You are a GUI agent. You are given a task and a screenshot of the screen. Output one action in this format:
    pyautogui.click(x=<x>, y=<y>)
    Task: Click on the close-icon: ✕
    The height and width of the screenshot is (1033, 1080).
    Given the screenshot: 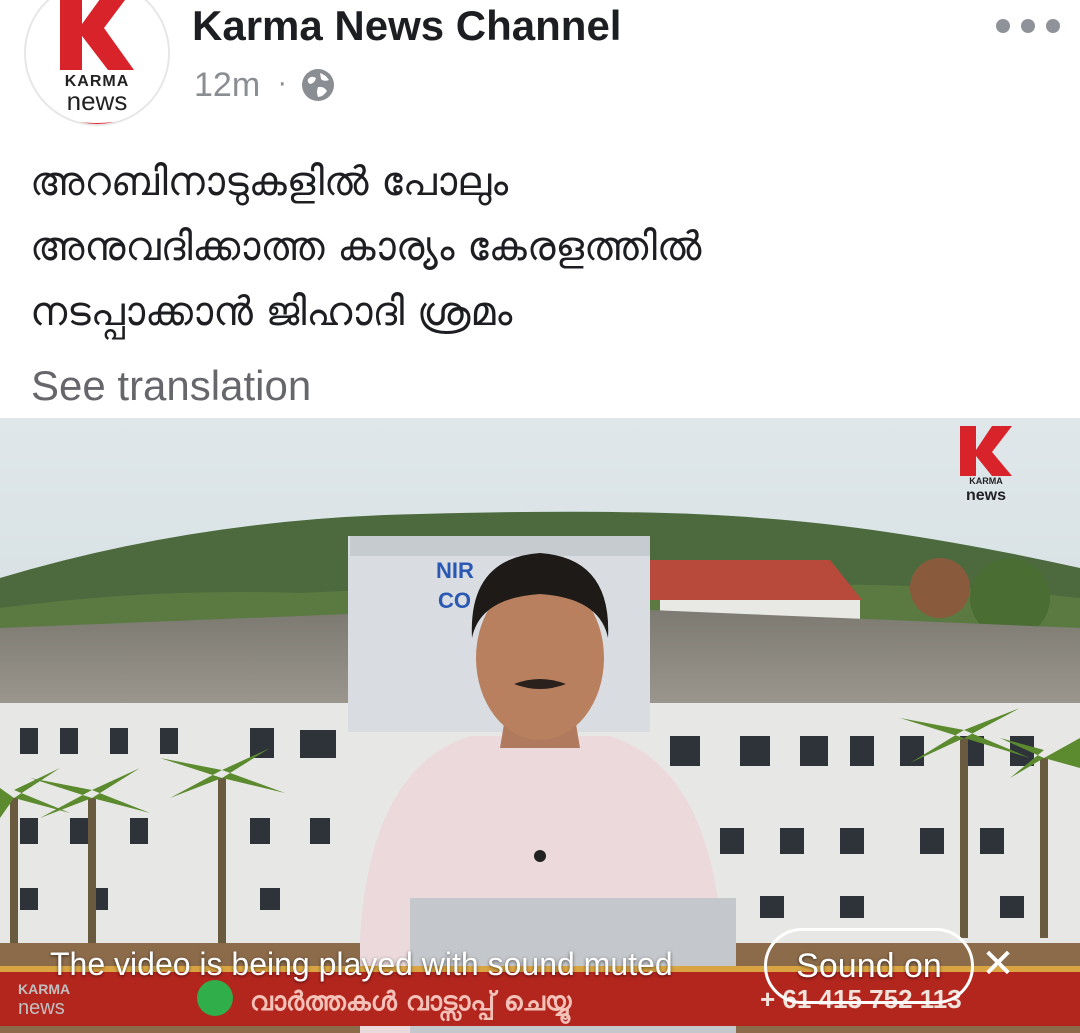 What is the action you would take?
    pyautogui.click(x=998, y=964)
    